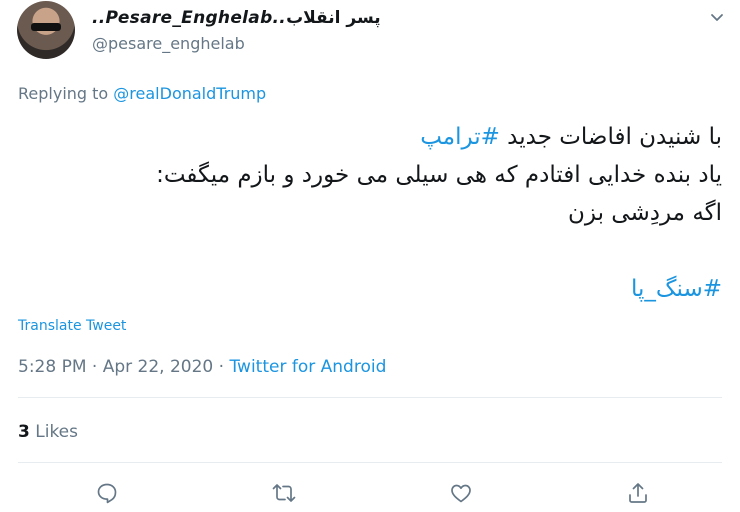 Image resolution: width=740 pixels, height=512 pixels. What do you see at coordinates (53, 432) in the screenshot?
I see `likes-label: Likes` at bounding box center [53, 432].